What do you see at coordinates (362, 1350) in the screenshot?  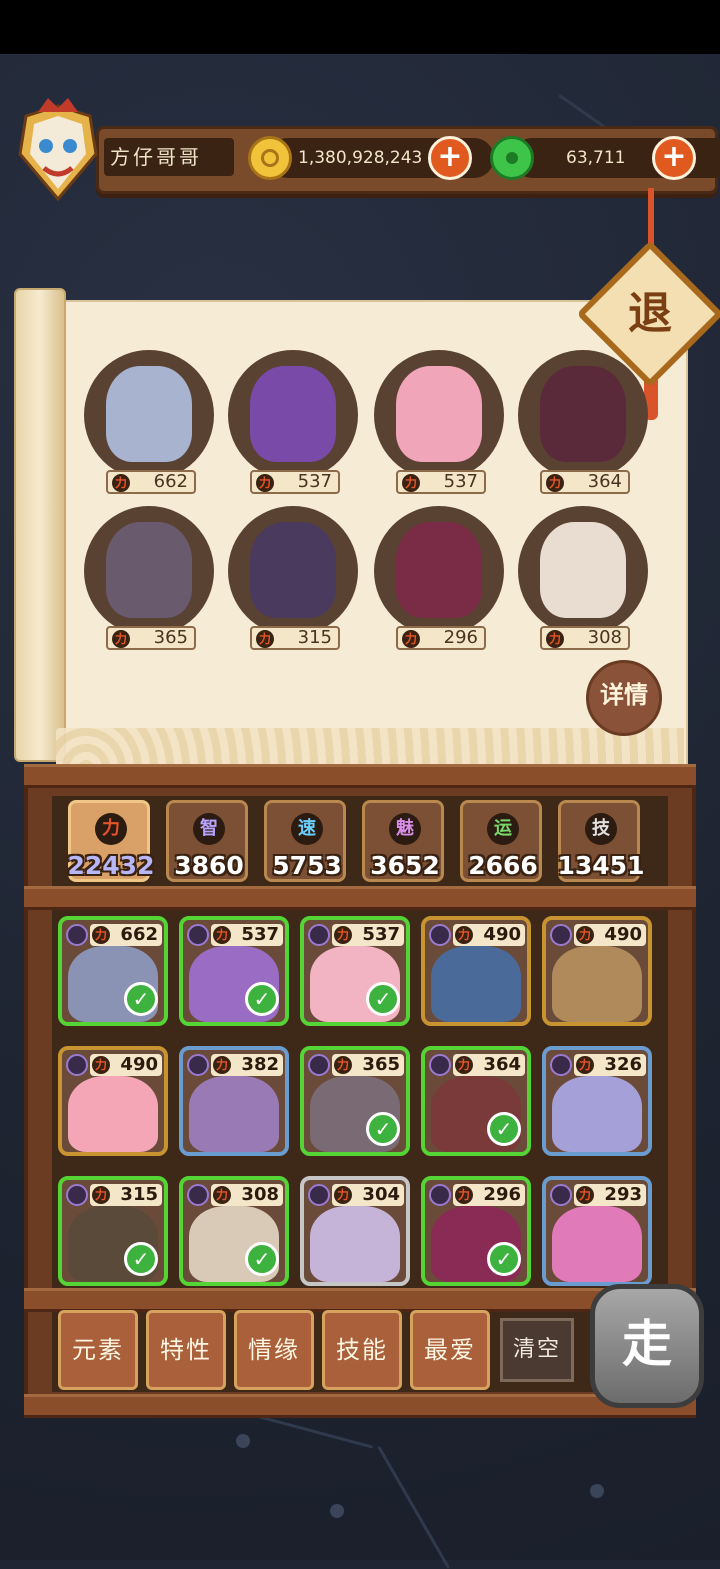 I see `filter-skill-button: 技能` at bounding box center [362, 1350].